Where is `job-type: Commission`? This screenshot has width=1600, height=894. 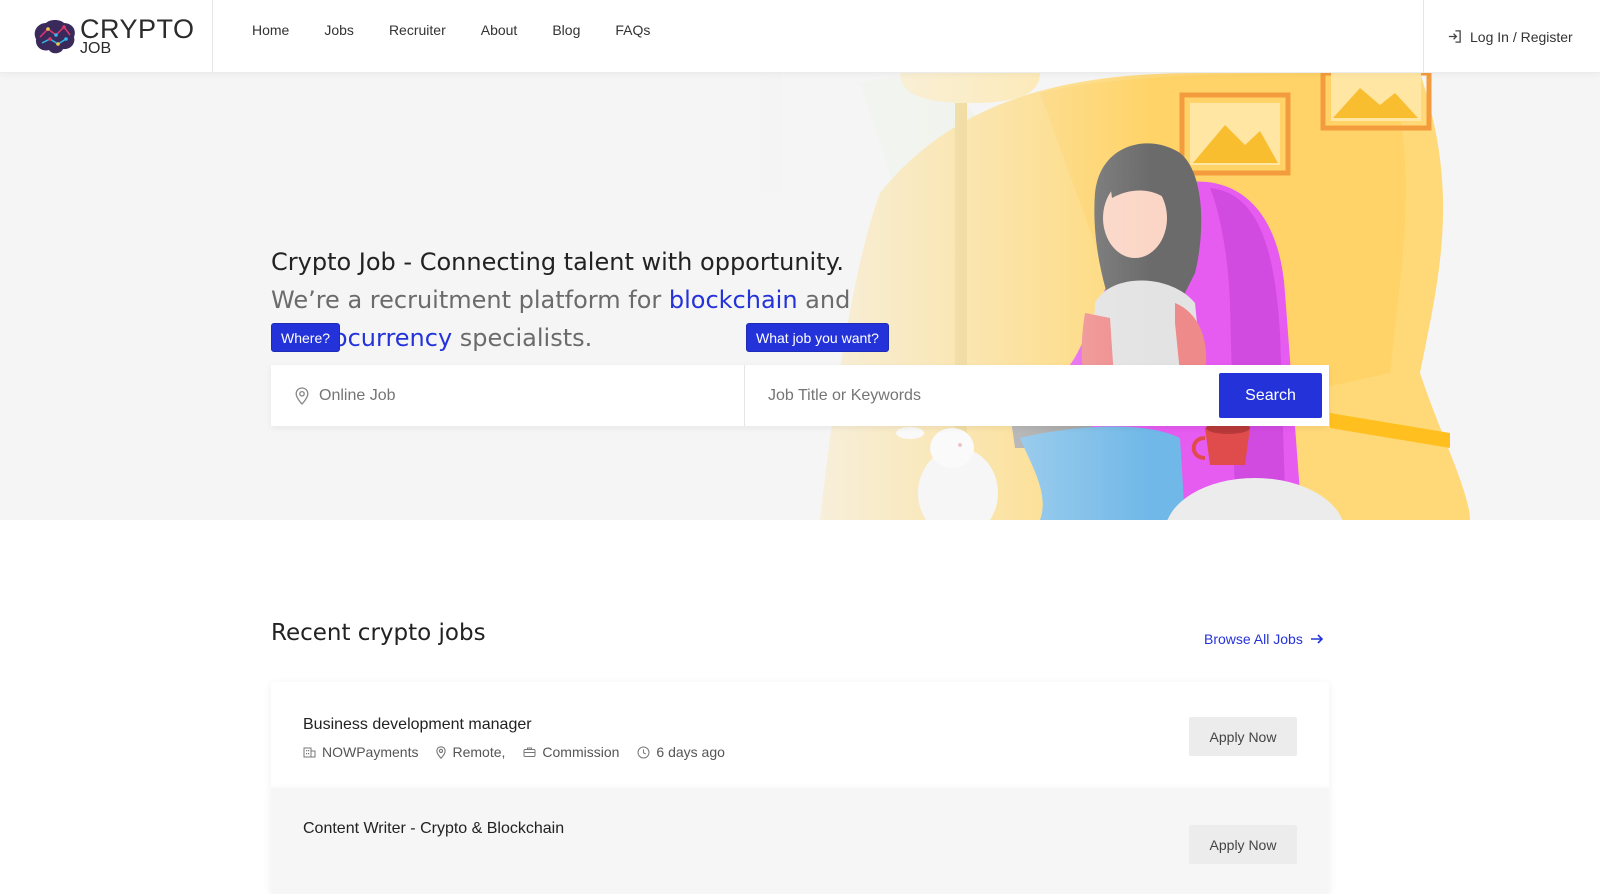
job-type: Commission is located at coordinates (571, 752).